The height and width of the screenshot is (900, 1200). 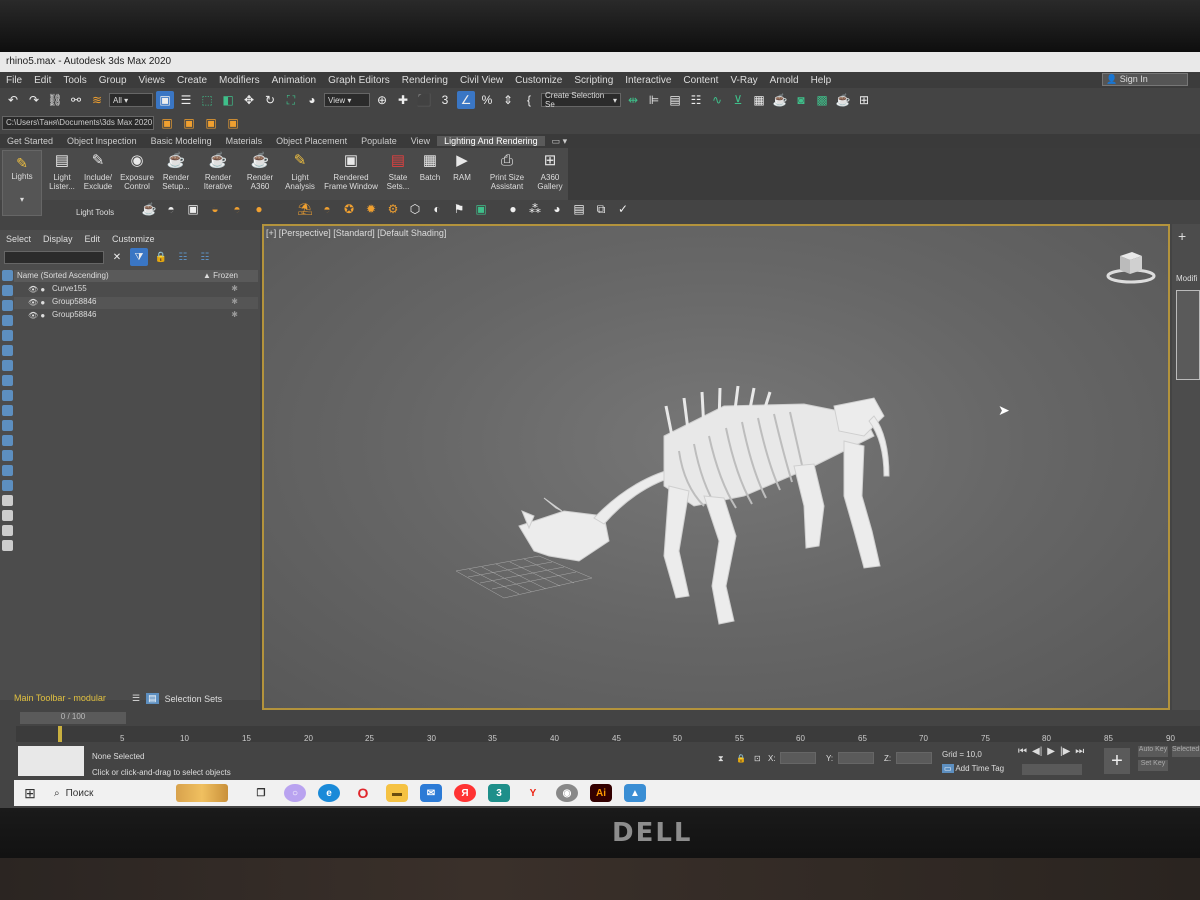 What do you see at coordinates (7, 320) in the screenshot?
I see `filter-cameras-icon` at bounding box center [7, 320].